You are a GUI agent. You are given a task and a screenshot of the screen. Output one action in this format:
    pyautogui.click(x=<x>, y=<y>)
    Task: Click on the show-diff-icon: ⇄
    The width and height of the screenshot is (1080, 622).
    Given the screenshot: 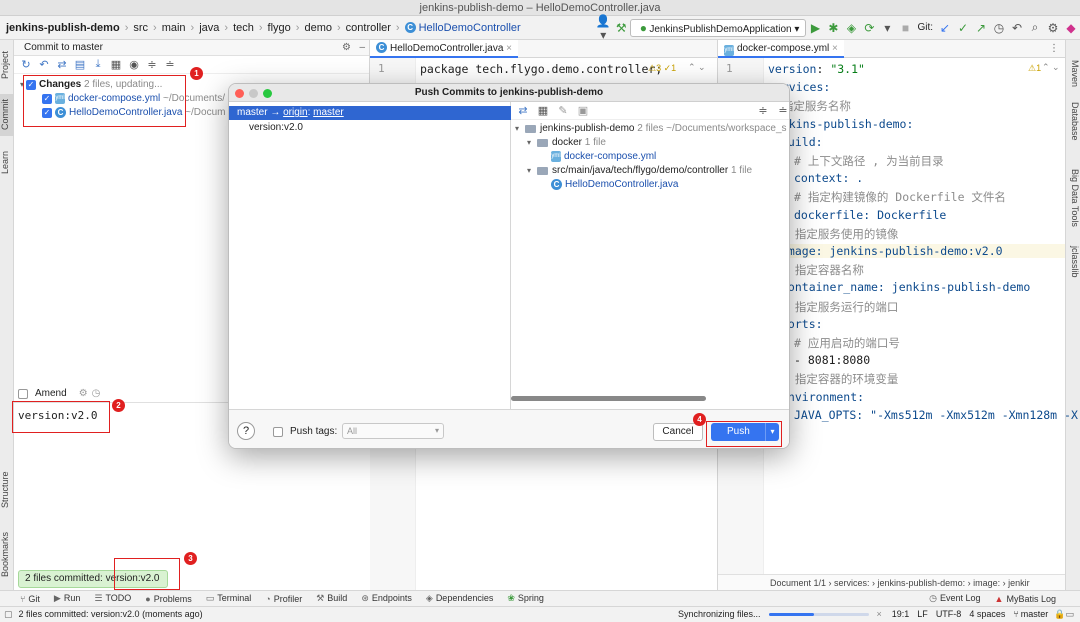 What is the action you would take?
    pyautogui.click(x=523, y=110)
    